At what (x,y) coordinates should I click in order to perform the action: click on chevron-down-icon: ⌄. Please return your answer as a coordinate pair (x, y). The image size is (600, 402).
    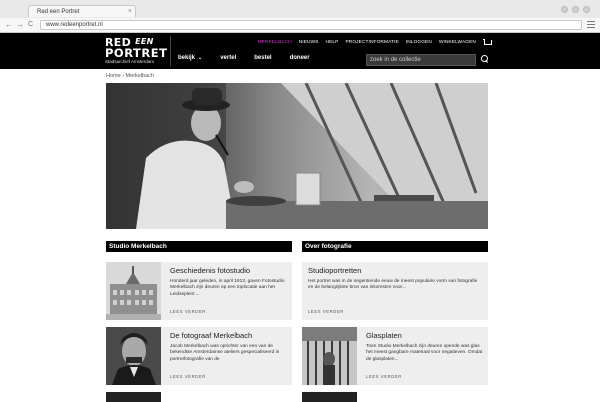
    Looking at the image, I should click on (200, 58).